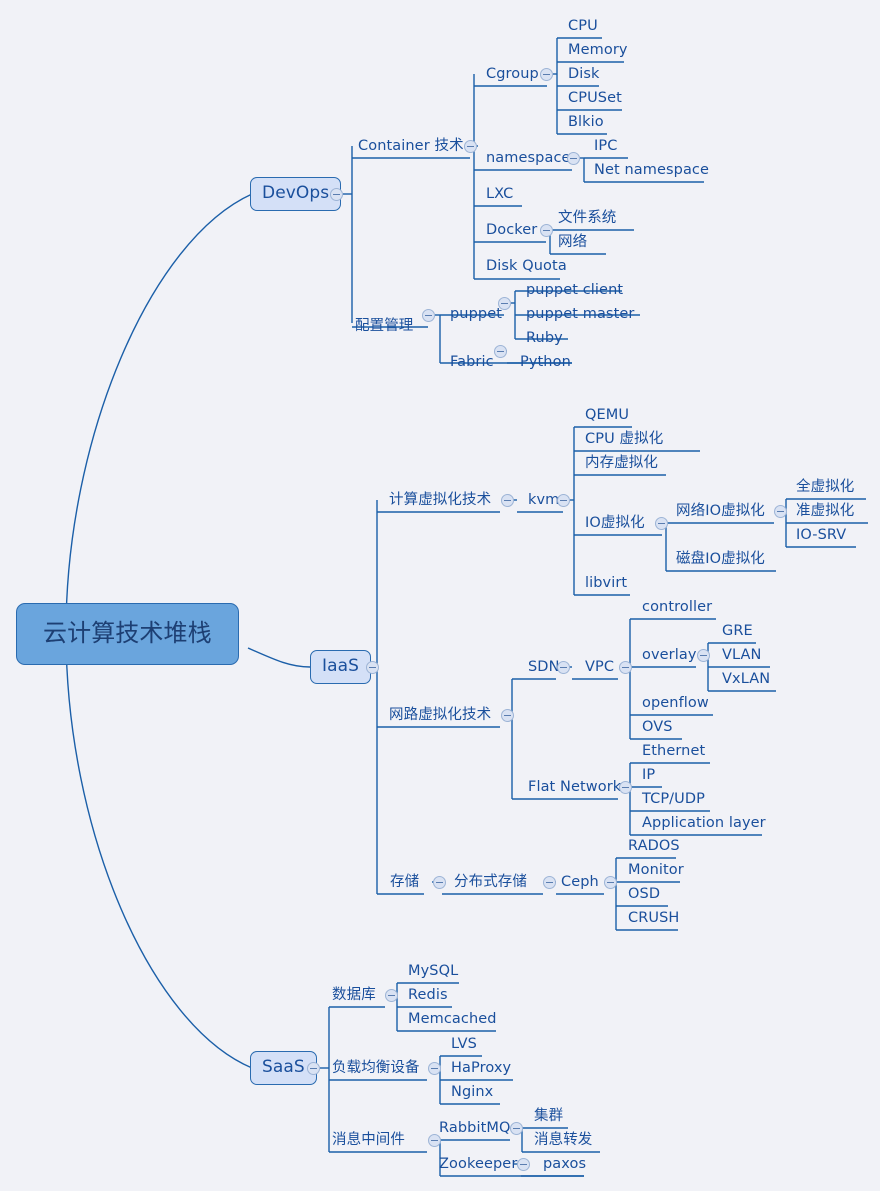 This screenshot has width=880, height=1191. Describe the element at coordinates (584, 75) in the screenshot. I see `node-disk: Disk` at that location.